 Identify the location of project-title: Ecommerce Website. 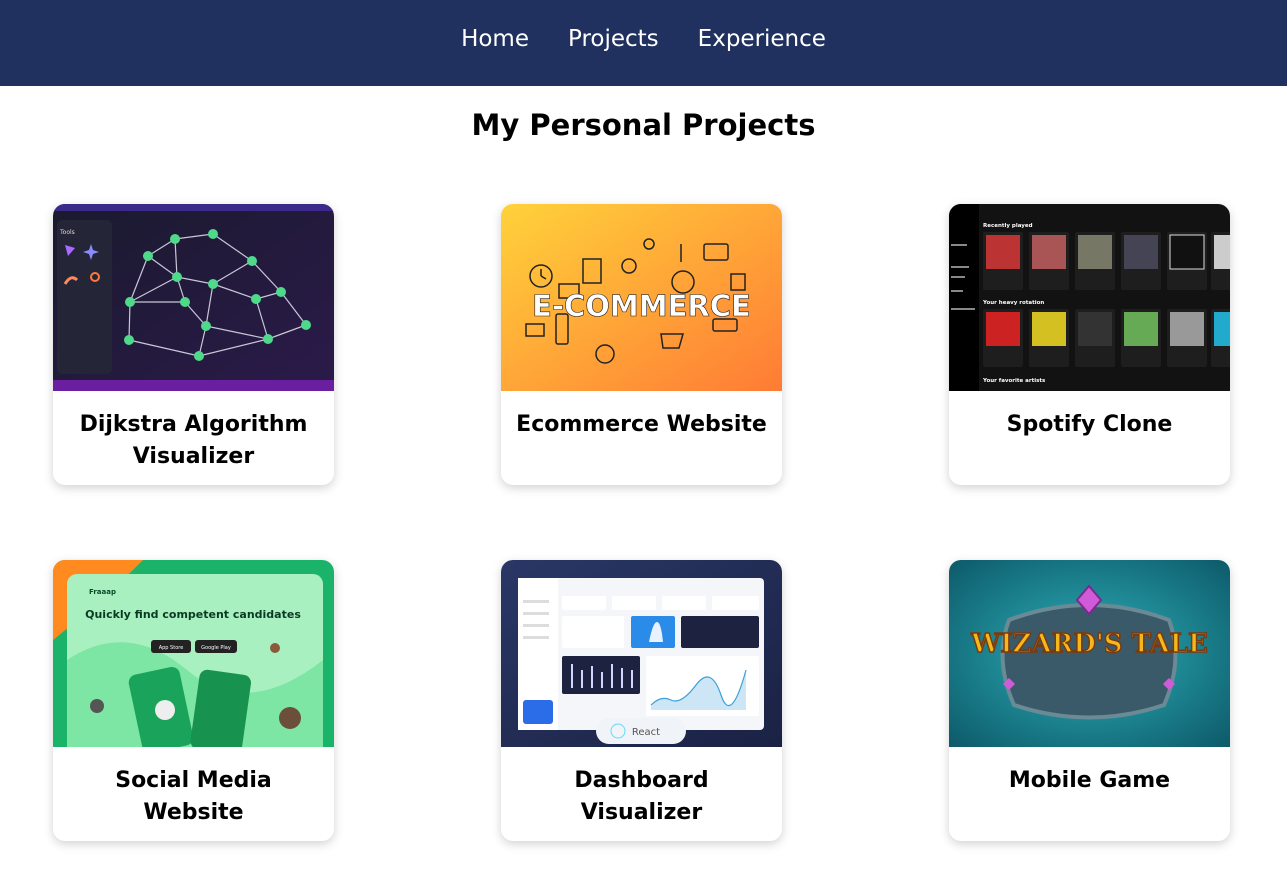
(641, 424).